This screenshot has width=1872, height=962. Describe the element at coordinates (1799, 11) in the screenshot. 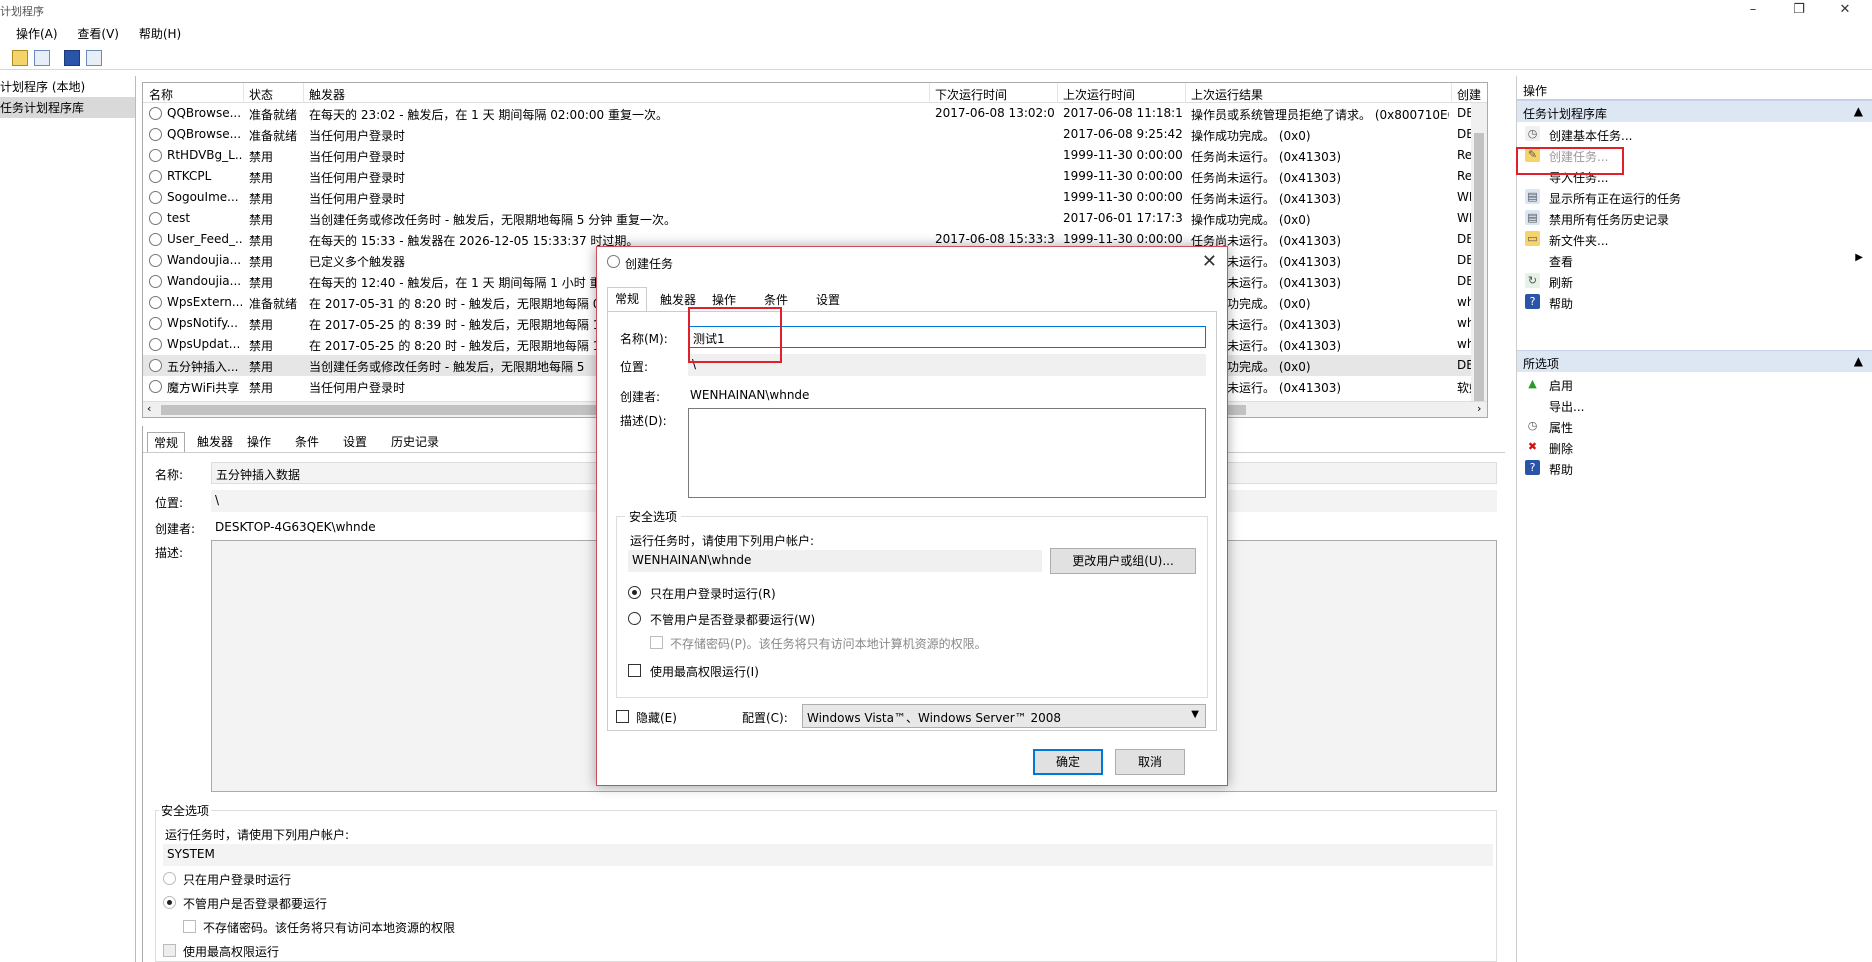

I see `restore-icon: ❐` at that location.